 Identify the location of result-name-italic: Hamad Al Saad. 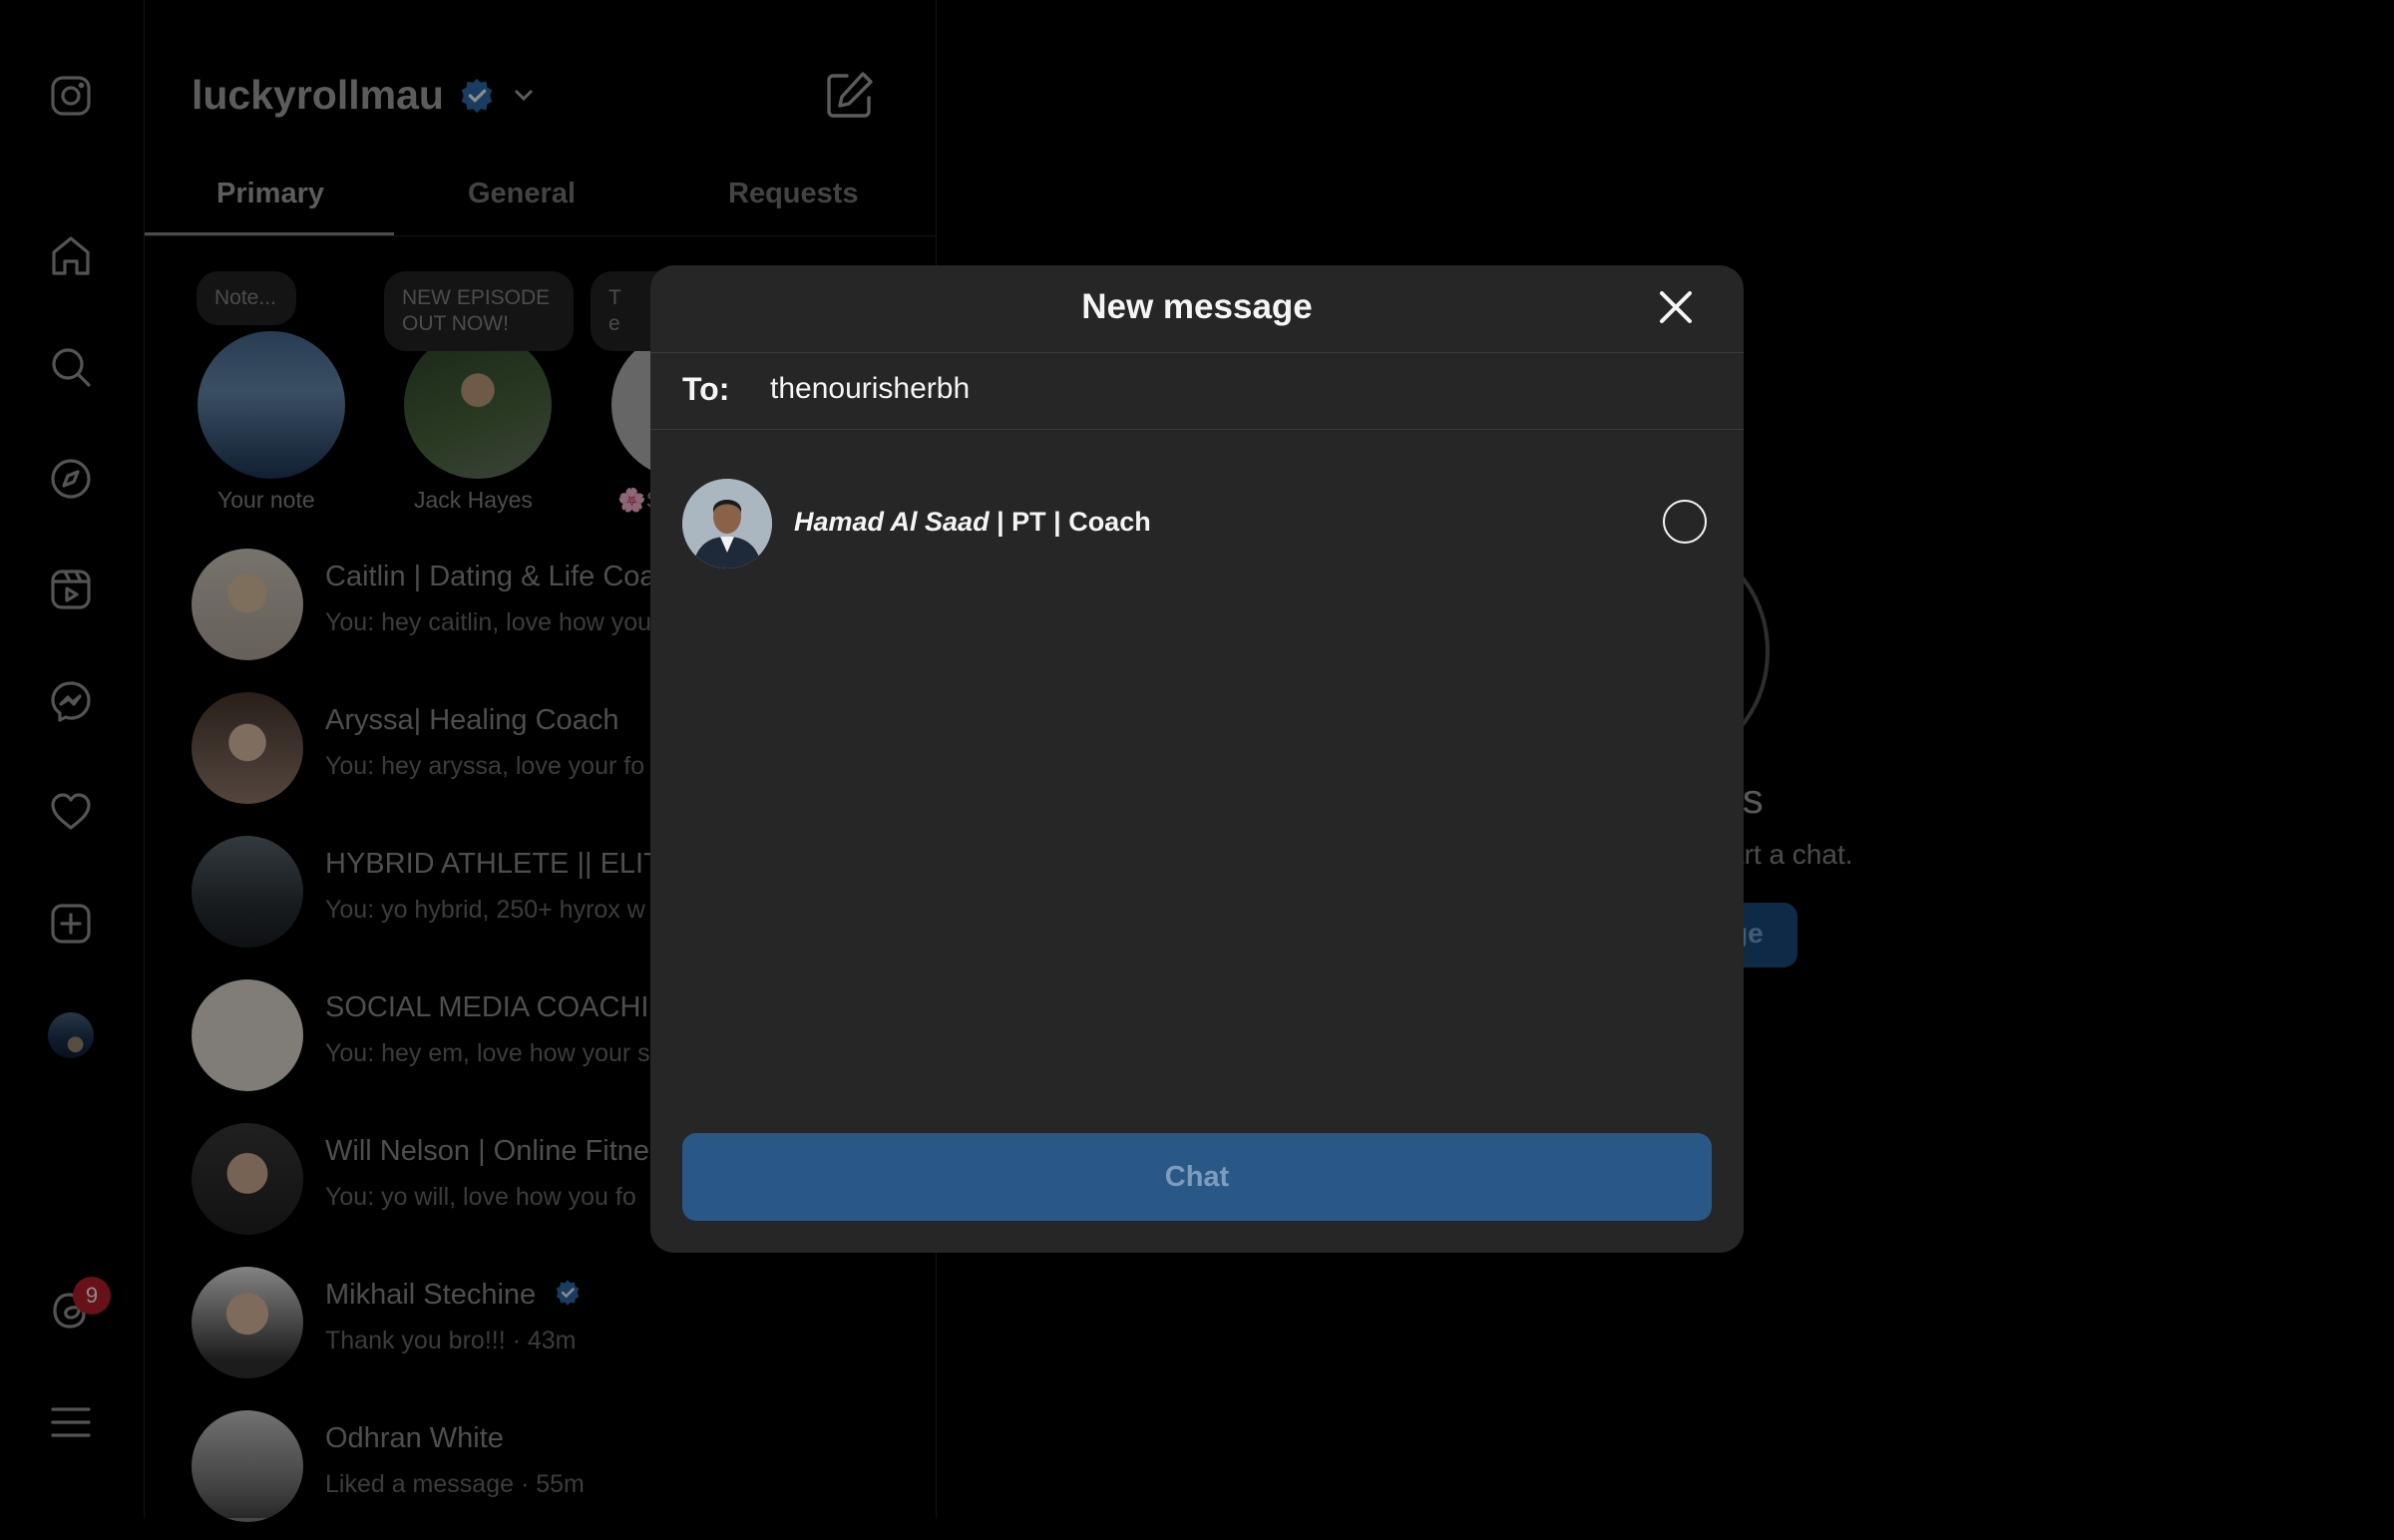
(892, 522).